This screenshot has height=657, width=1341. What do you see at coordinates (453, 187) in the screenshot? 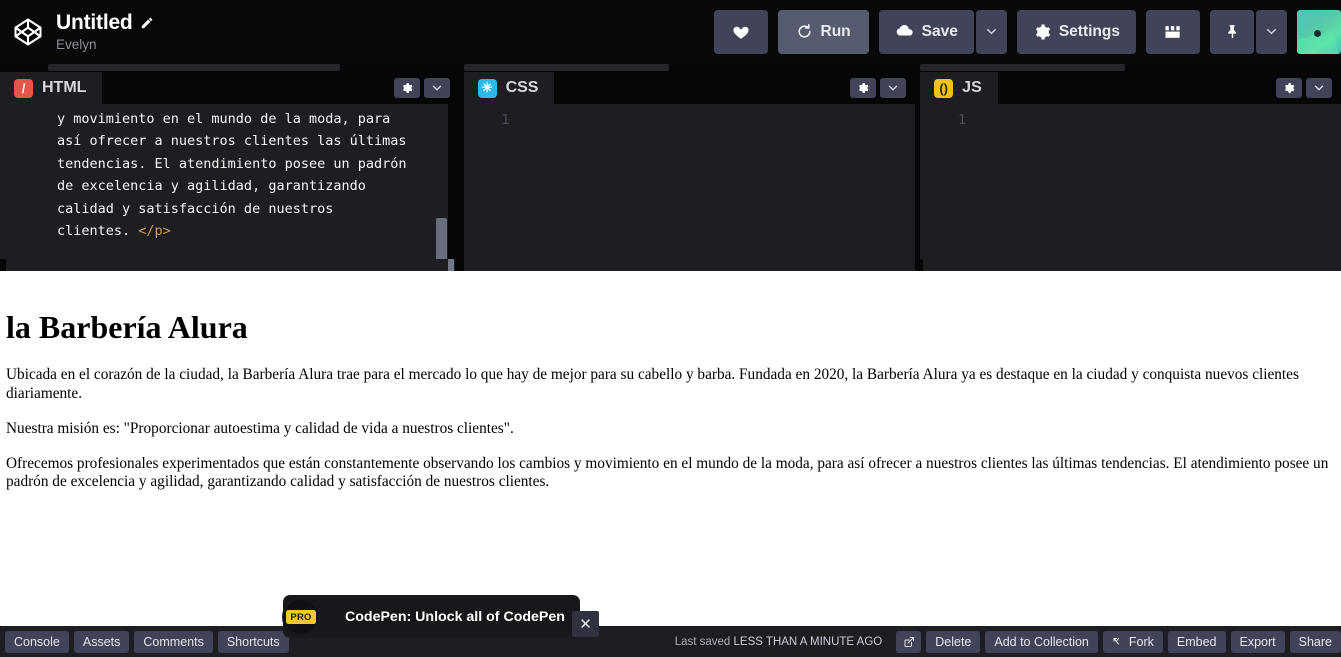
I see `html-editor-right-padding` at bounding box center [453, 187].